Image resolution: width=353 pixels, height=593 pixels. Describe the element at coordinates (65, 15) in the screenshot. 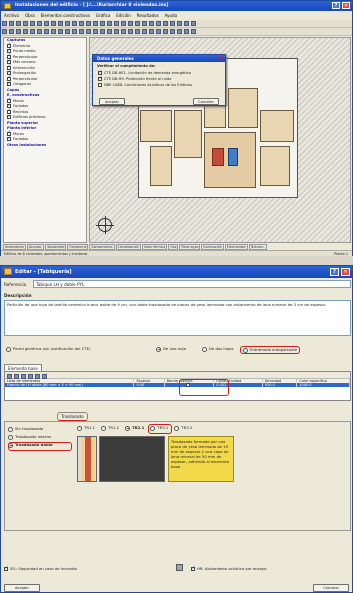

I see `menu-item: Elementos constructivos` at that location.